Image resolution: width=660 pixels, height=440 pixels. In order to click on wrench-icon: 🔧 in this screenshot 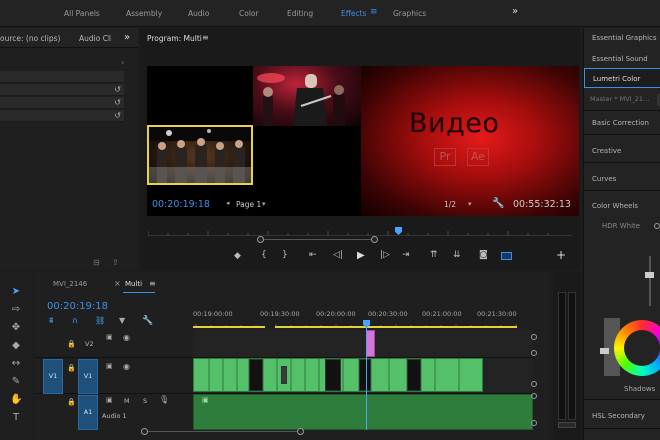, I will do `click(498, 203)`.